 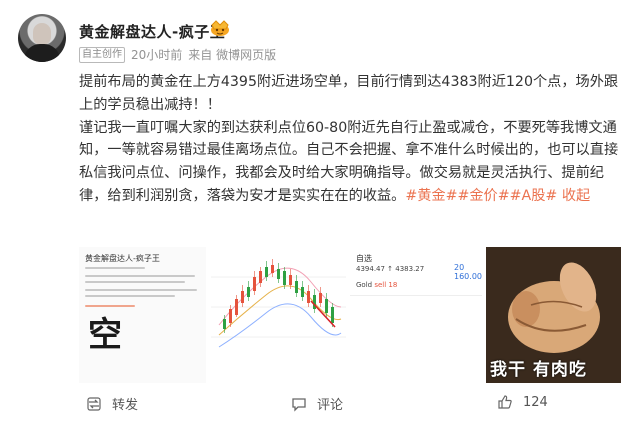 What do you see at coordinates (156, 54) in the screenshot?
I see `post-time: 20小时前` at bounding box center [156, 54].